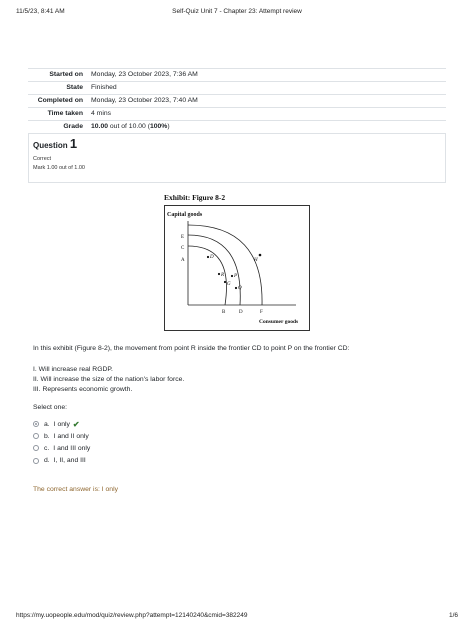 This screenshot has height=632, width=474. I want to click on option-d: d. I, II, and III, so click(61, 461).